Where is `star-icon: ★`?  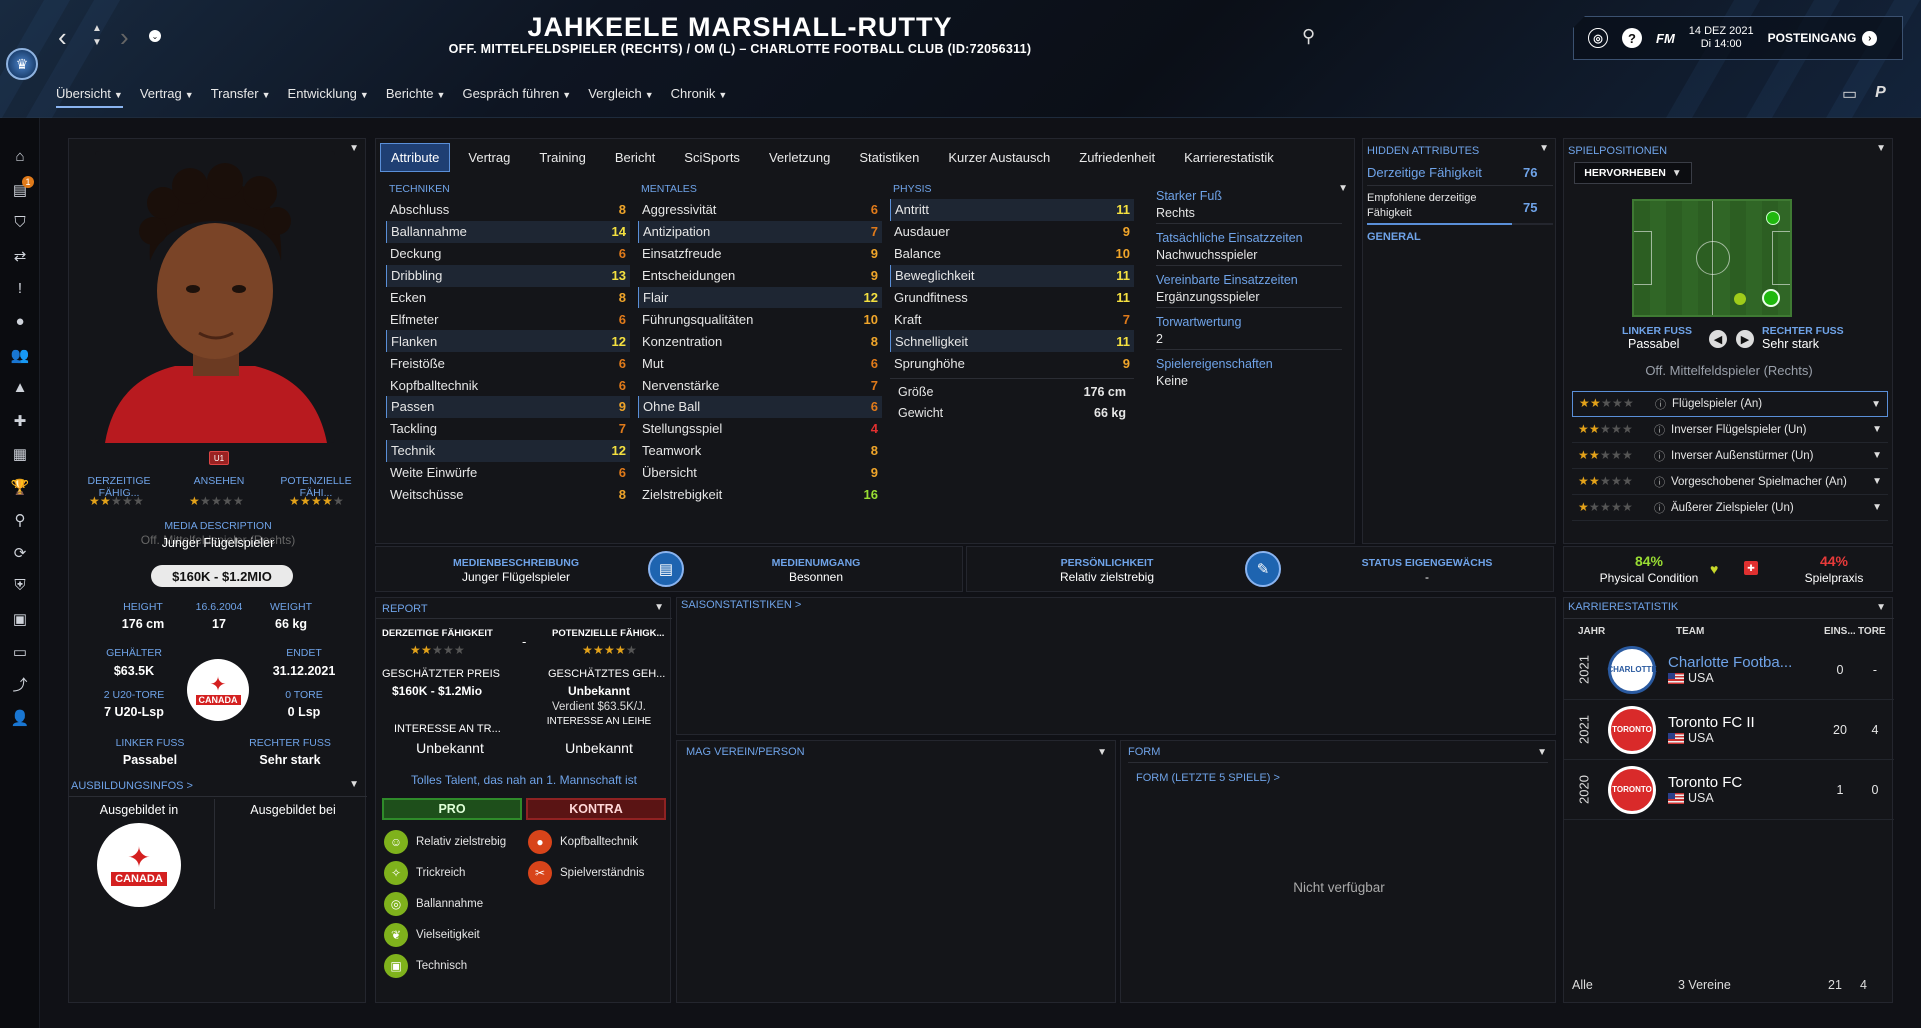 star-icon: ★ is located at coordinates (205, 501).